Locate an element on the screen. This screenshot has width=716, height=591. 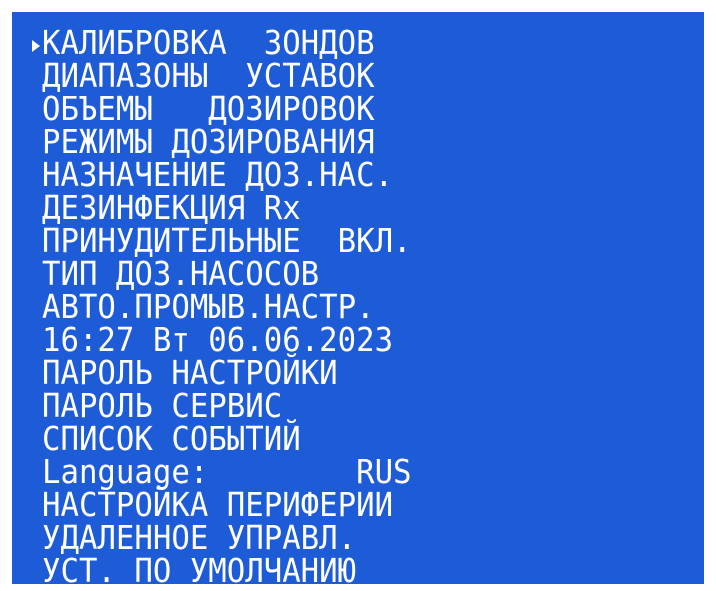
menu-item-dosing-volumes: ОБЪЕМЫ ДОЗИРОВОК is located at coordinates (227, 108).